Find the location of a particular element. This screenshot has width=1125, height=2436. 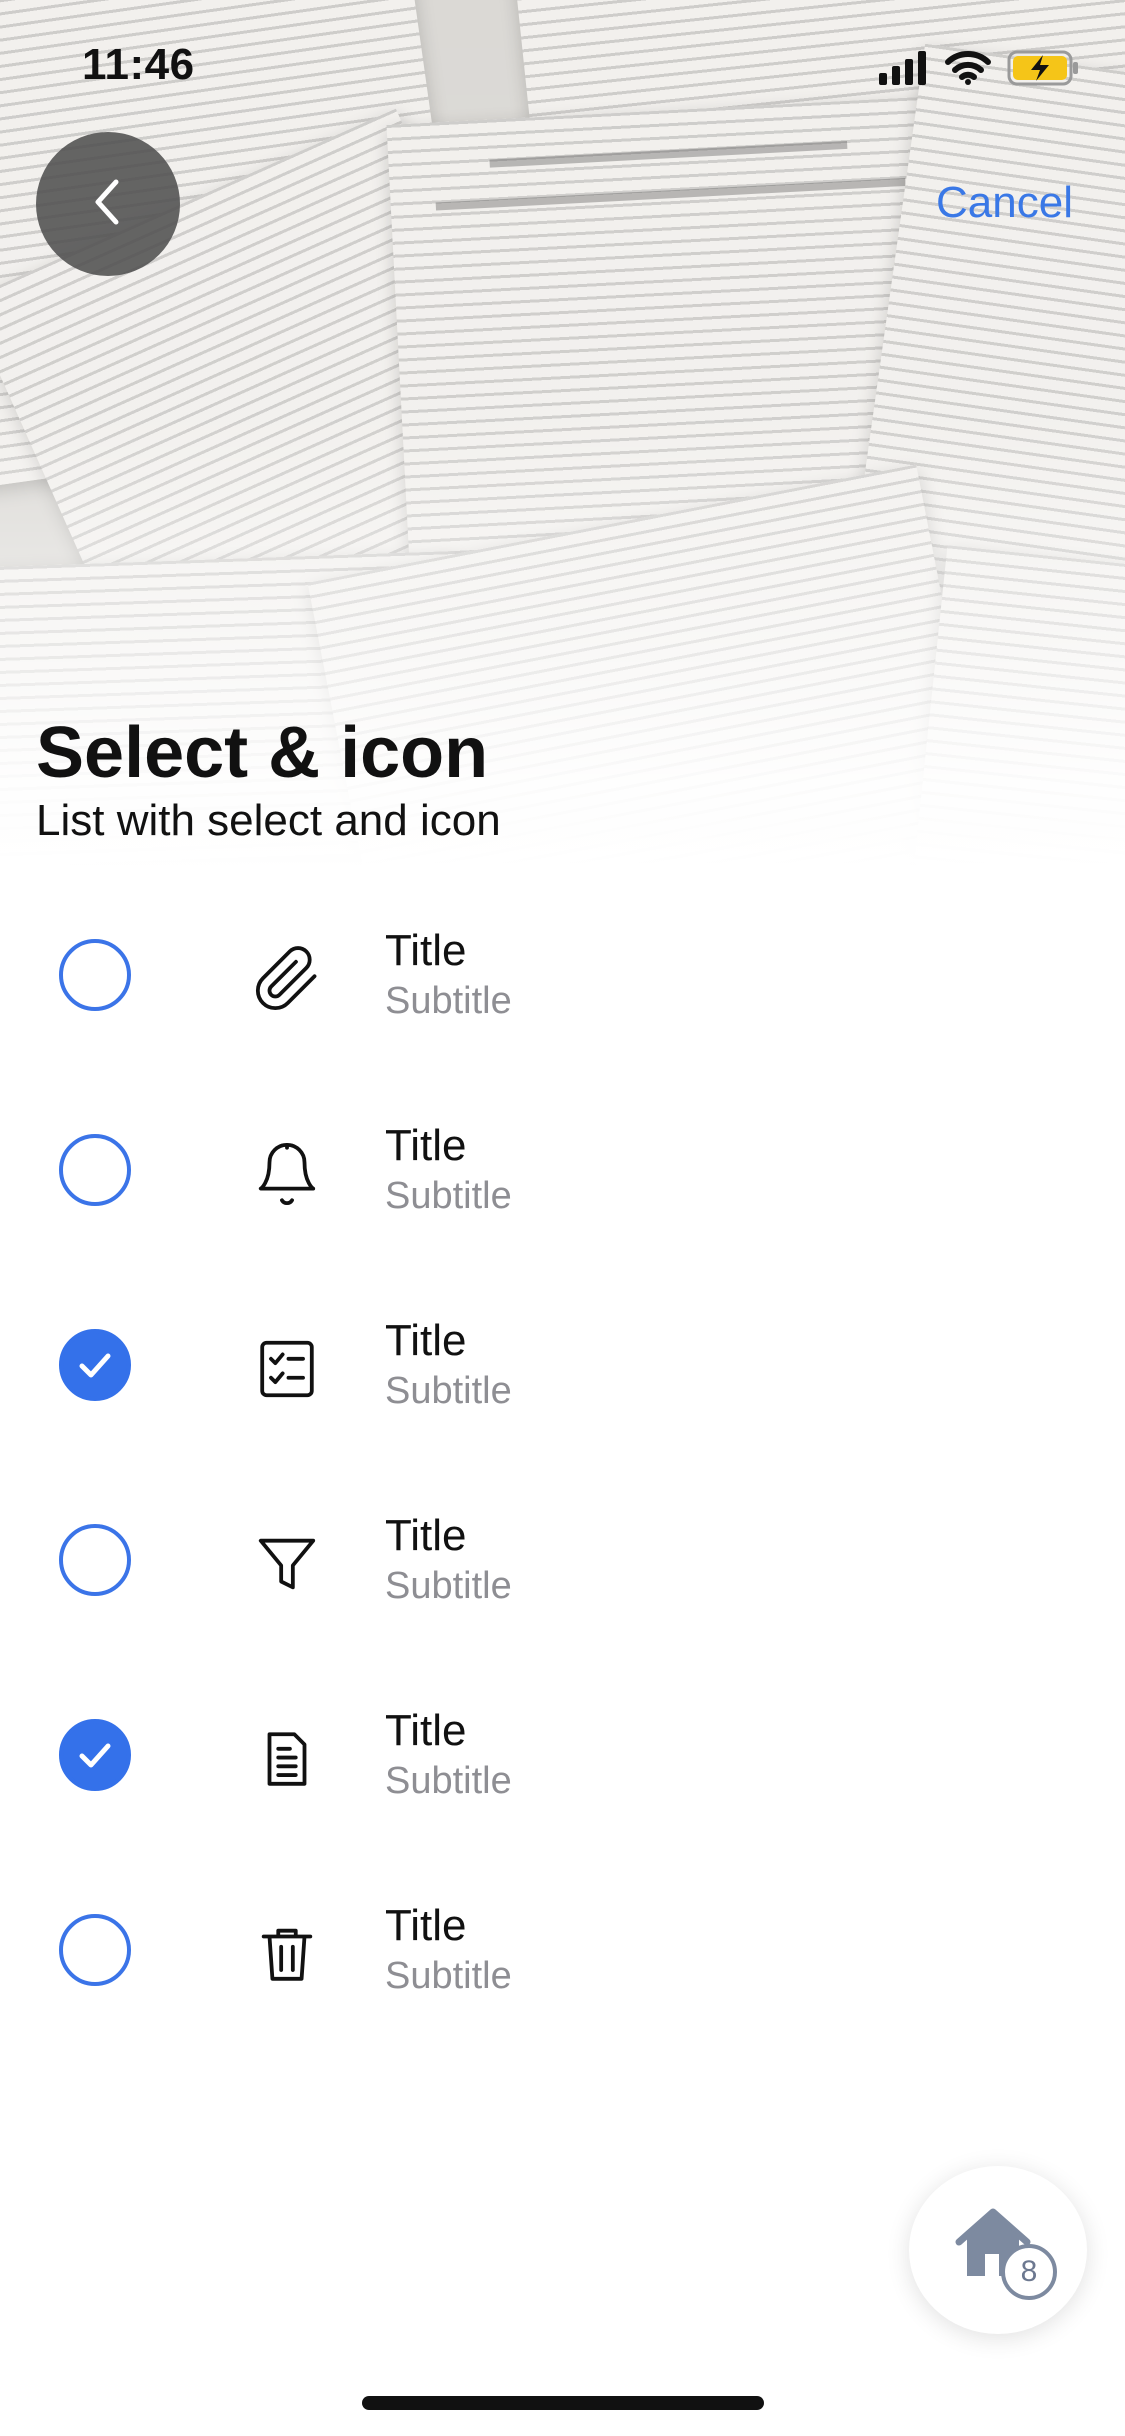

page-subtitle: List with select and icon is located at coordinates (268, 820).